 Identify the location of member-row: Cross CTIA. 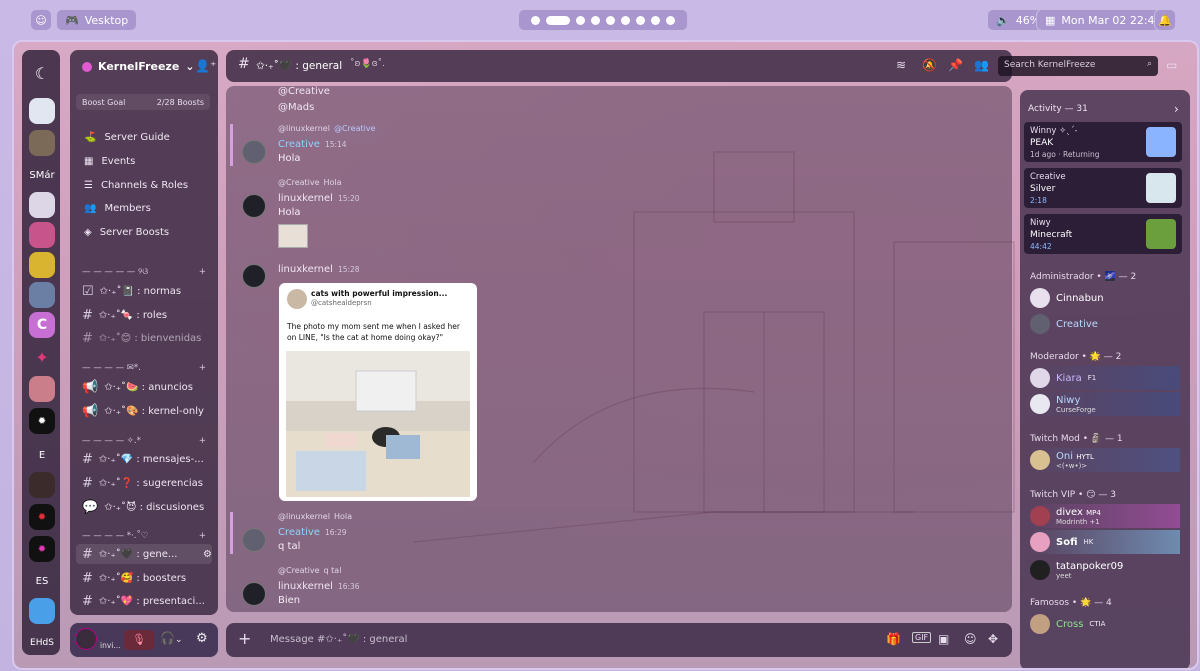
(1105, 624).